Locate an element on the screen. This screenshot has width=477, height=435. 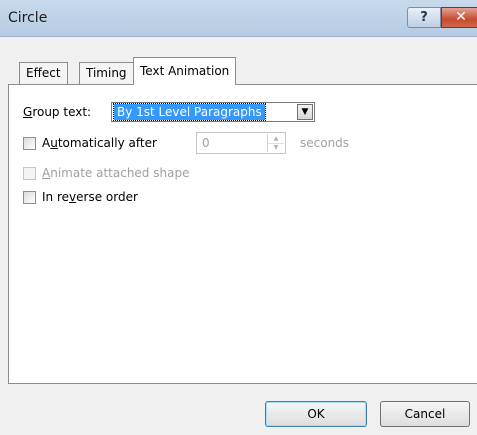
cancel-button: Cancel is located at coordinates (425, 414).